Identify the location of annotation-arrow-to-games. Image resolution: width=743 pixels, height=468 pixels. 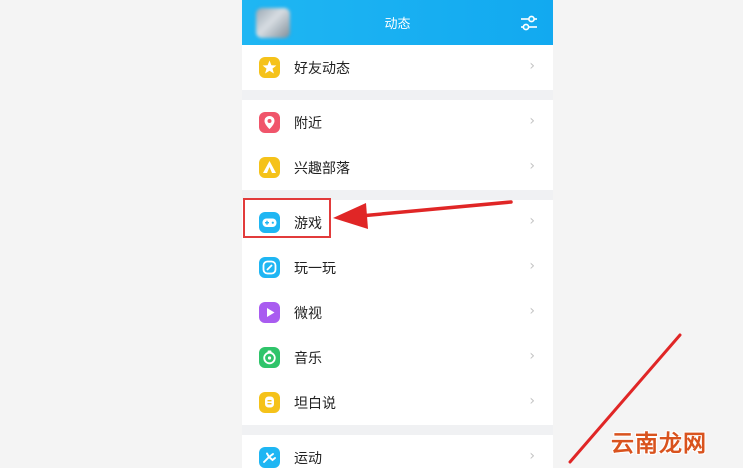
(423, 214).